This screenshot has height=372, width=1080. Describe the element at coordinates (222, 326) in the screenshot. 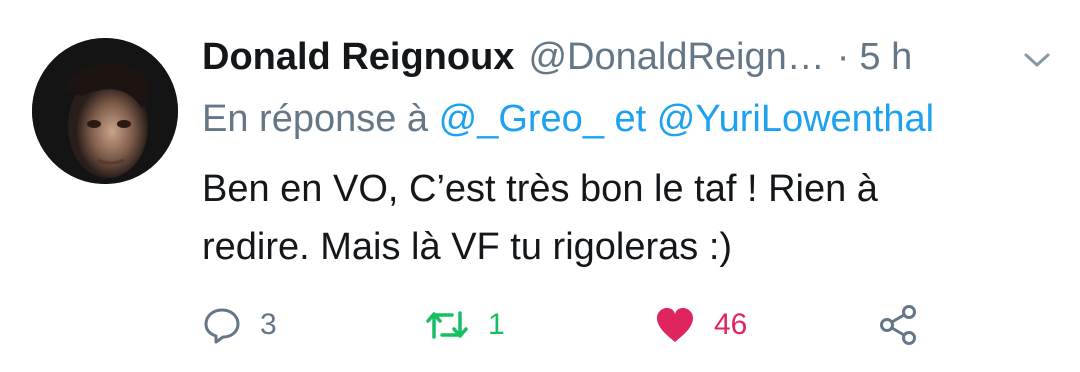

I see `reply-bubble-icon` at that location.